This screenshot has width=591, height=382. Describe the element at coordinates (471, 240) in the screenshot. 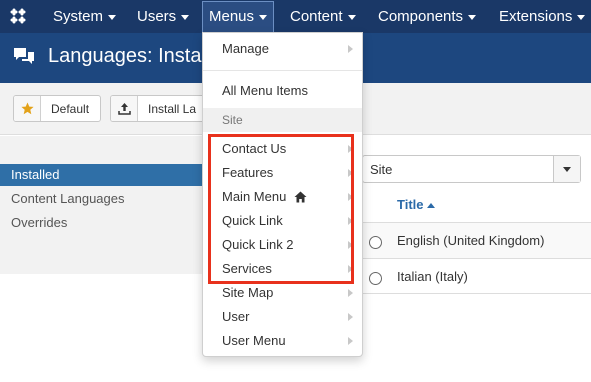

I see `language-title: English (United Kingdom)` at that location.